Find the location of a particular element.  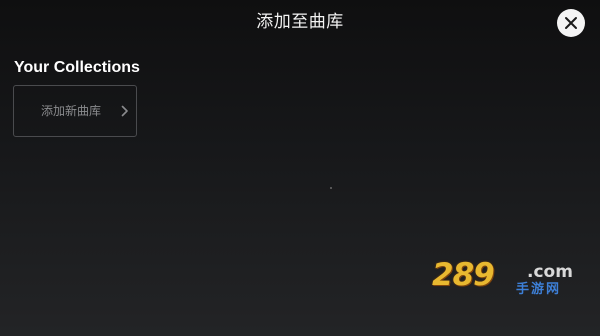

chevron-right-icon is located at coordinates (124, 111).